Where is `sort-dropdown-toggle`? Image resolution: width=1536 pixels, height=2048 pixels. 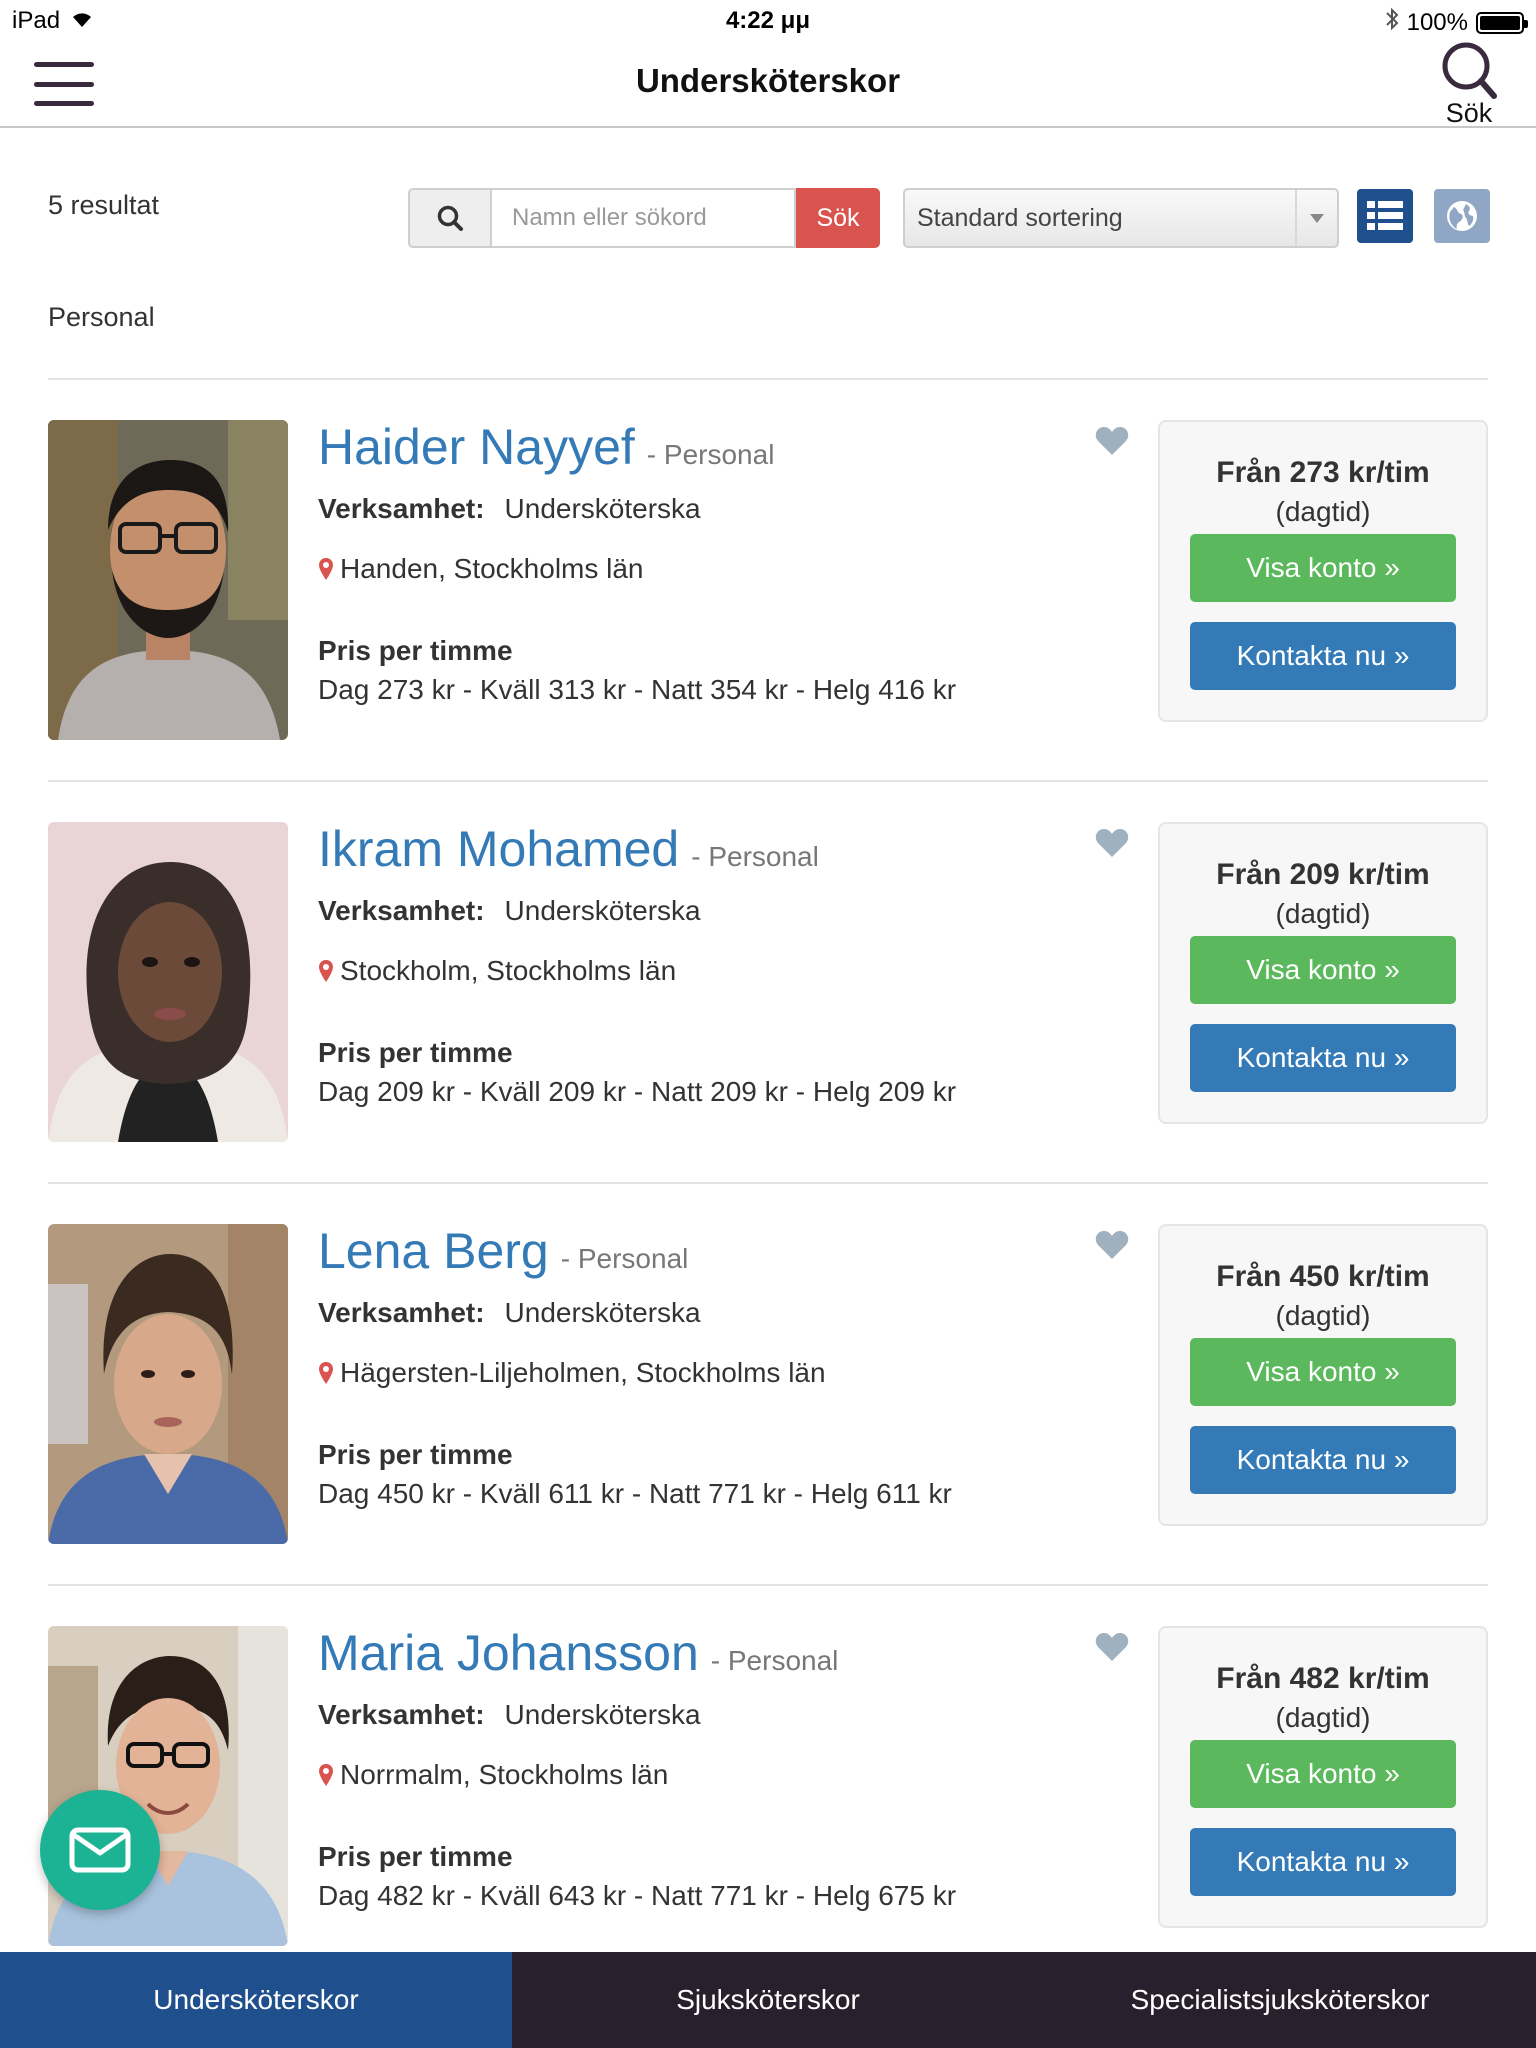 sort-dropdown-toggle is located at coordinates (1316, 218).